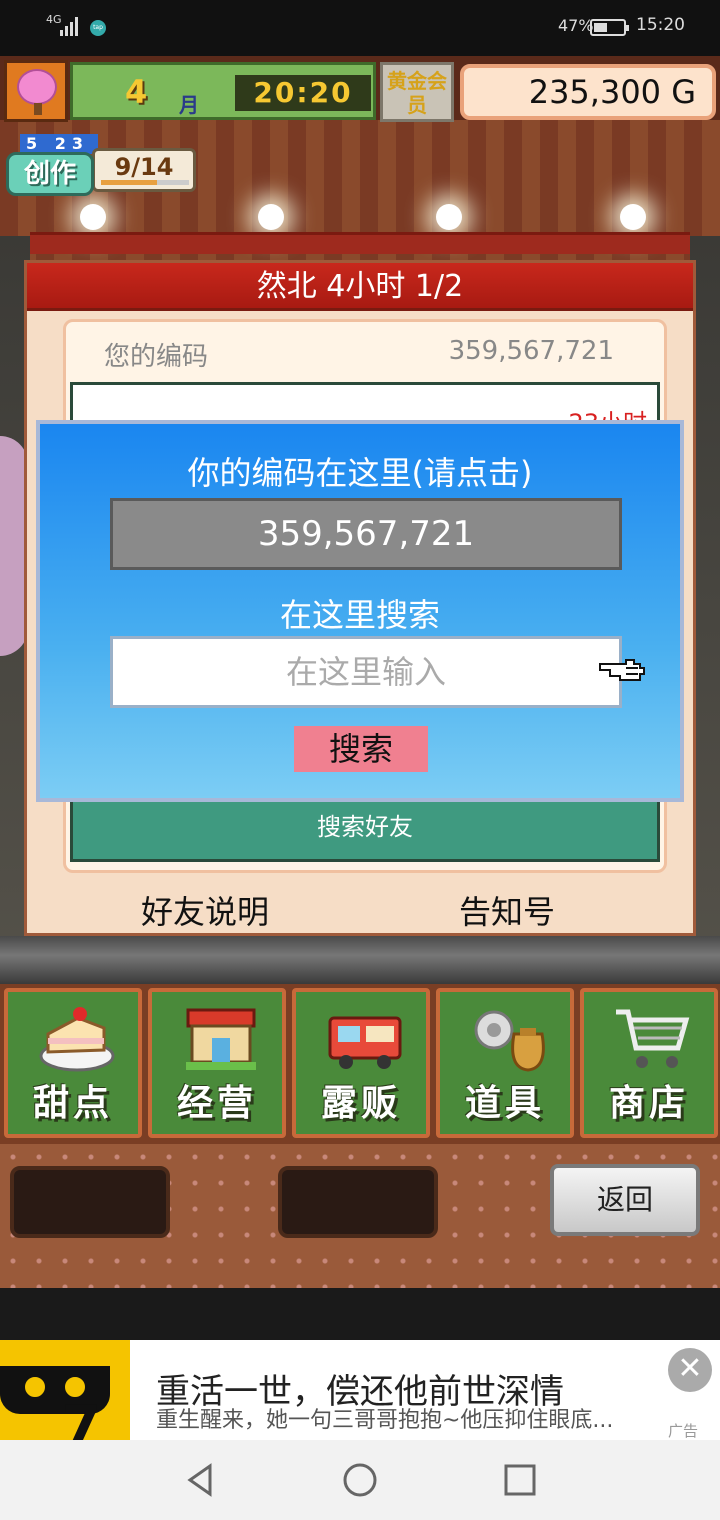 The height and width of the screenshot is (1520, 720). I want to click on panel-rail, so click(360, 243).